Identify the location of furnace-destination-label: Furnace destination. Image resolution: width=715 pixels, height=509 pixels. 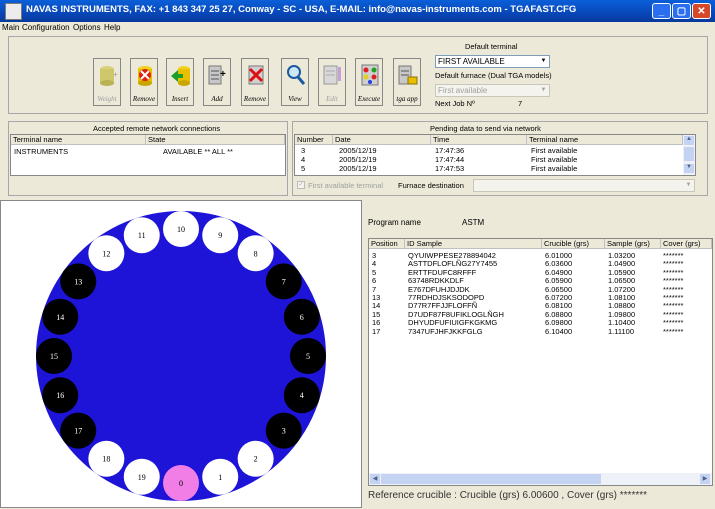
(431, 185).